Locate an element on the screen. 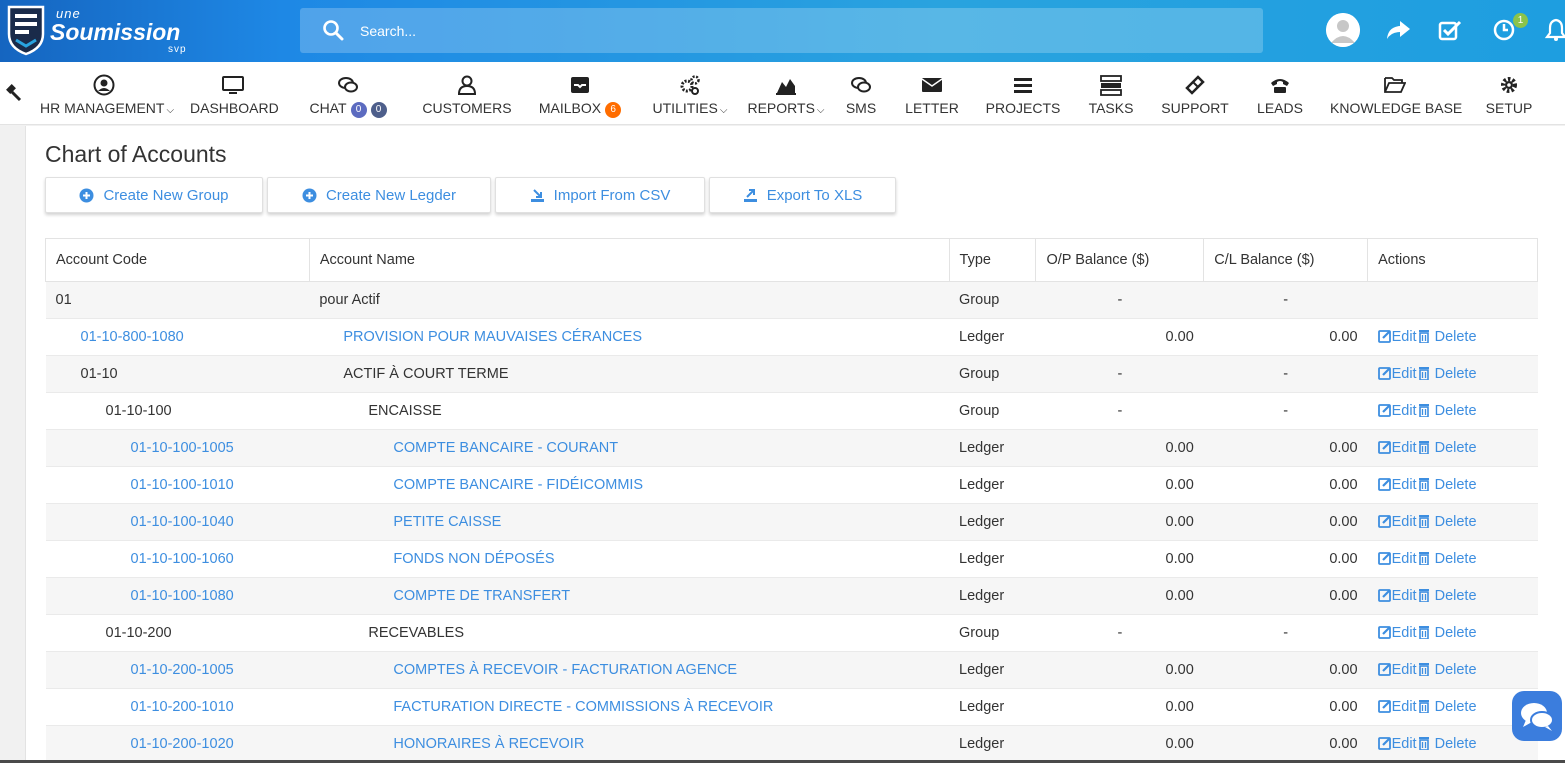 The width and height of the screenshot is (1565, 763). account-name-cell: COMPTE DE TRANSFERT is located at coordinates (629, 596).